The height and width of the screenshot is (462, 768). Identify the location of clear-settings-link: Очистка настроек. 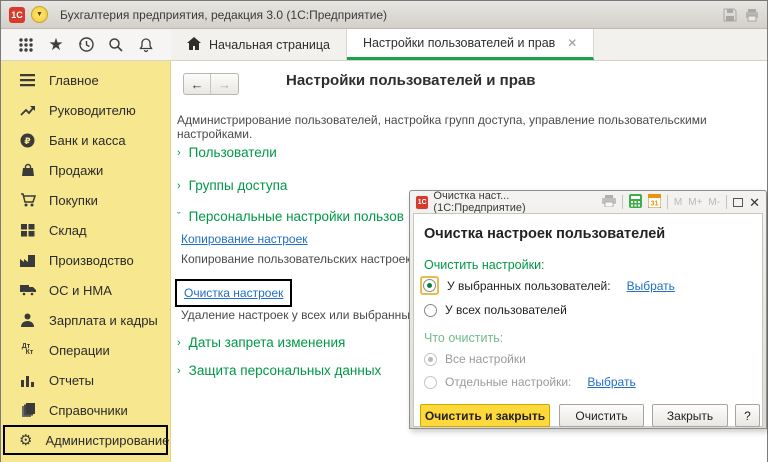
(233, 293).